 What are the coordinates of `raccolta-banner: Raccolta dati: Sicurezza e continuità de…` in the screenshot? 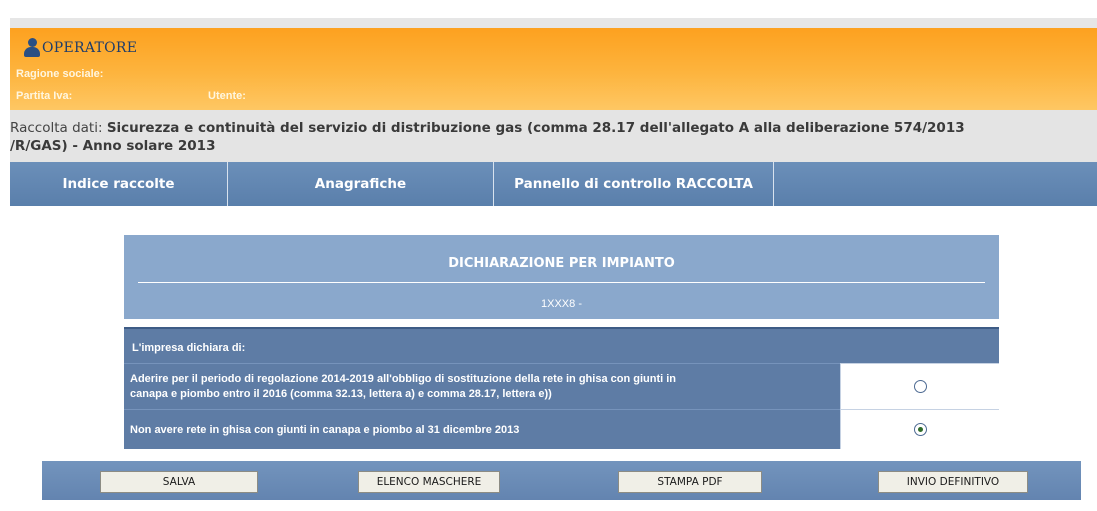 It's located at (553, 136).